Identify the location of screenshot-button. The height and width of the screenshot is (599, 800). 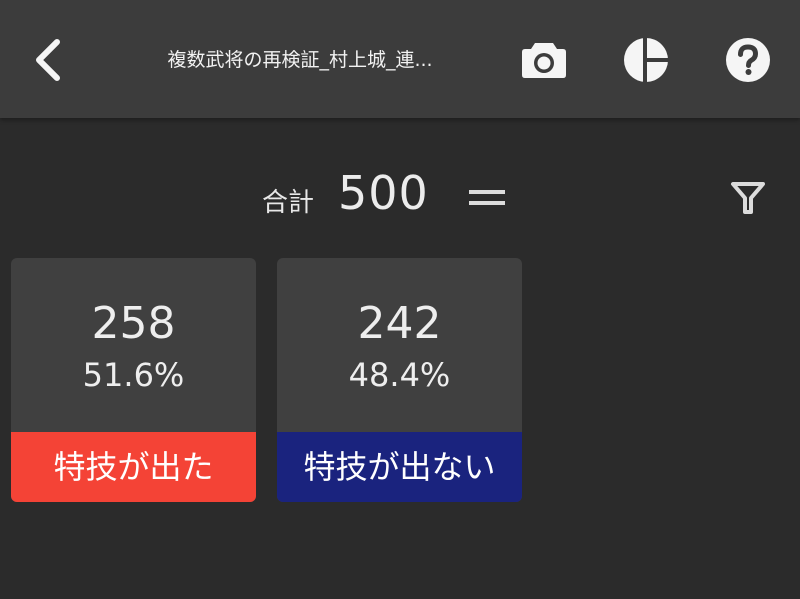
(544, 60).